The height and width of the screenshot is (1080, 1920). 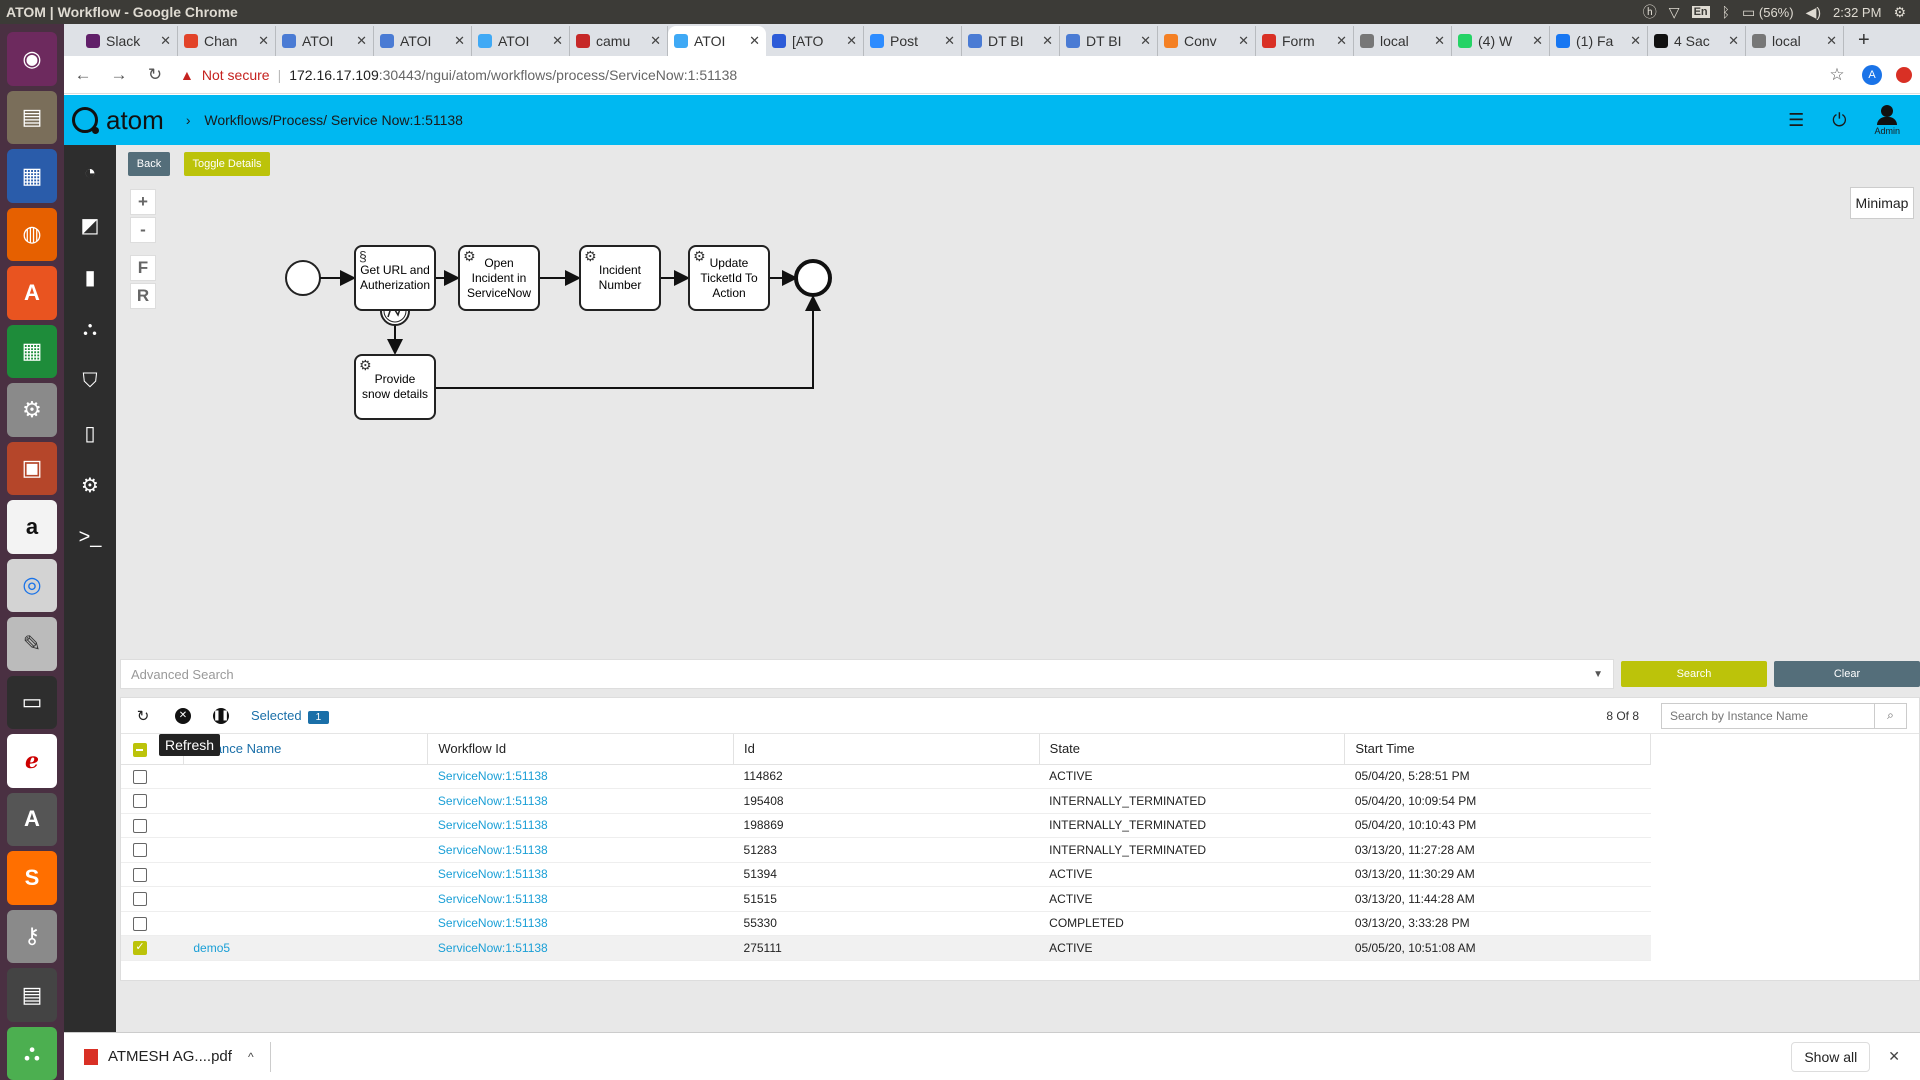 What do you see at coordinates (306, 749) in the screenshot?
I see `col-instance-name: Instance Name` at bounding box center [306, 749].